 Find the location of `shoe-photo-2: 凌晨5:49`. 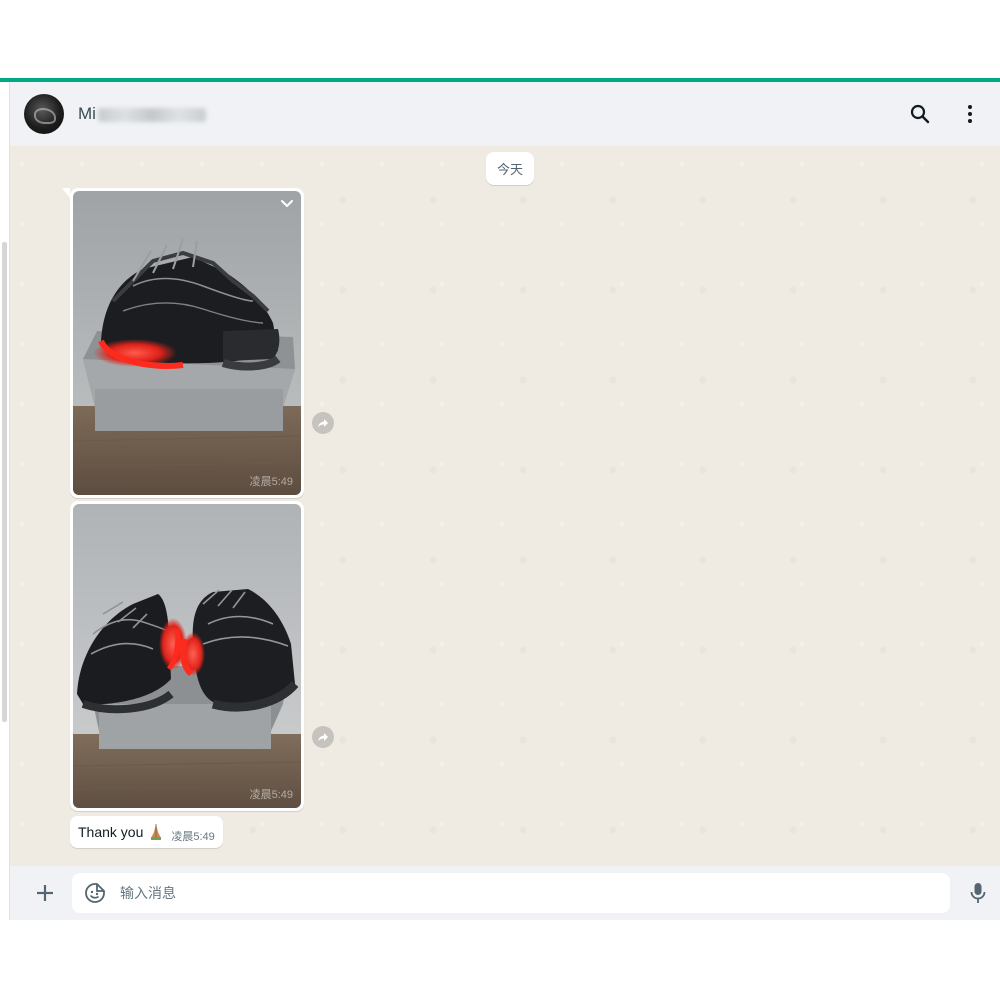

shoe-photo-2: 凌晨5:49 is located at coordinates (187, 656).